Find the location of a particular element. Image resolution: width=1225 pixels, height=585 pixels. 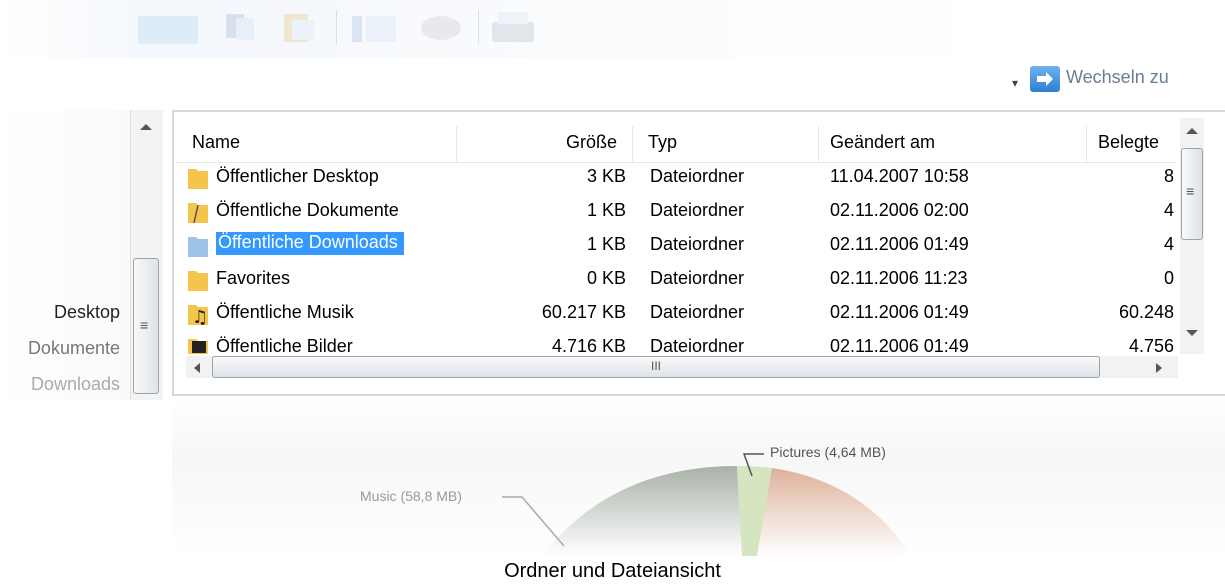

music-folder-icon: ♫ is located at coordinates (198, 314).